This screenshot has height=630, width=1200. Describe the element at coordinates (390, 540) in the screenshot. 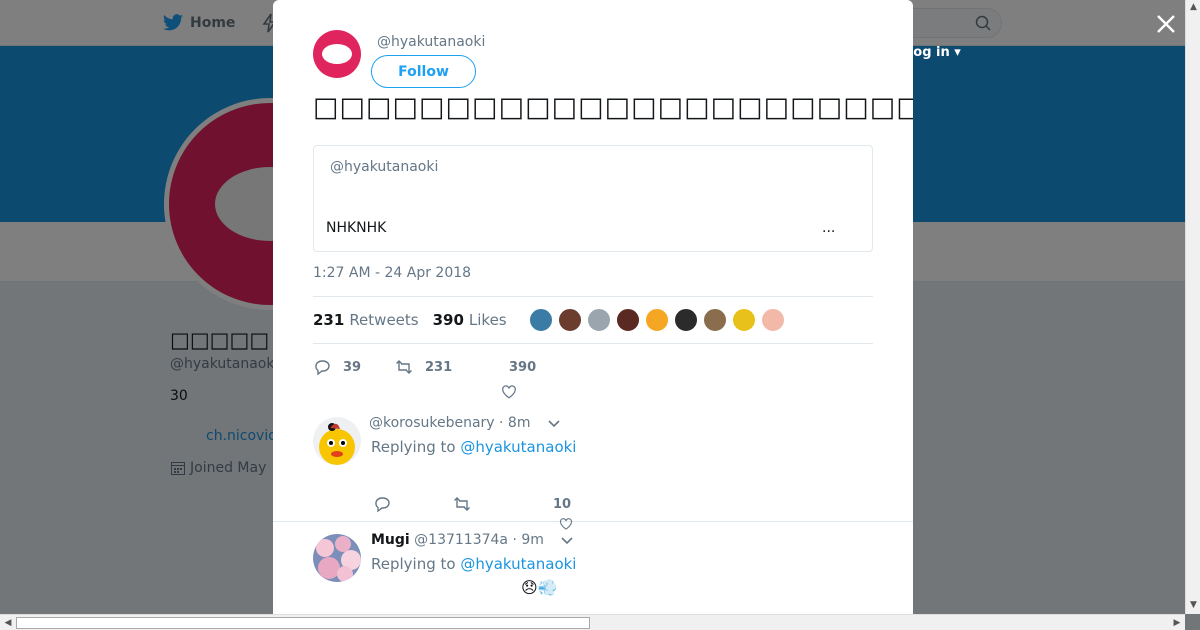

I see `reply-user-name: Mugi` at that location.